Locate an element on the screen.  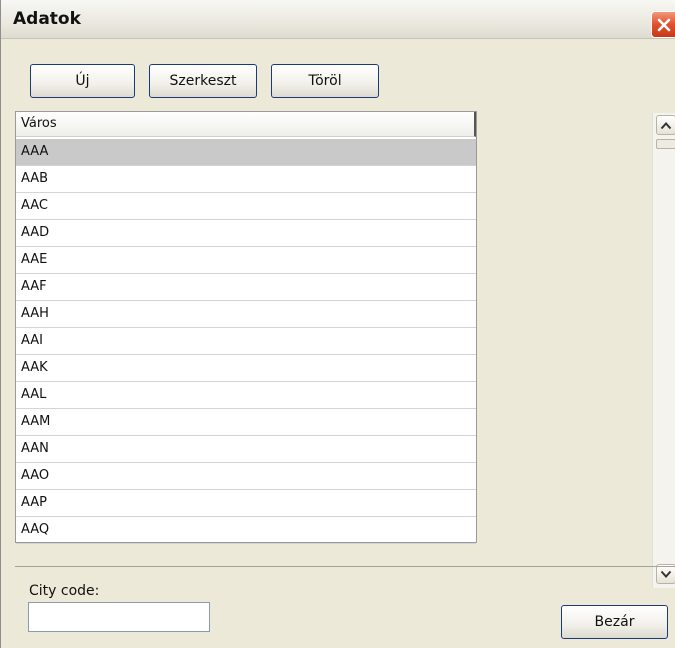
edit-button: Szerkeszt is located at coordinates (203, 81).